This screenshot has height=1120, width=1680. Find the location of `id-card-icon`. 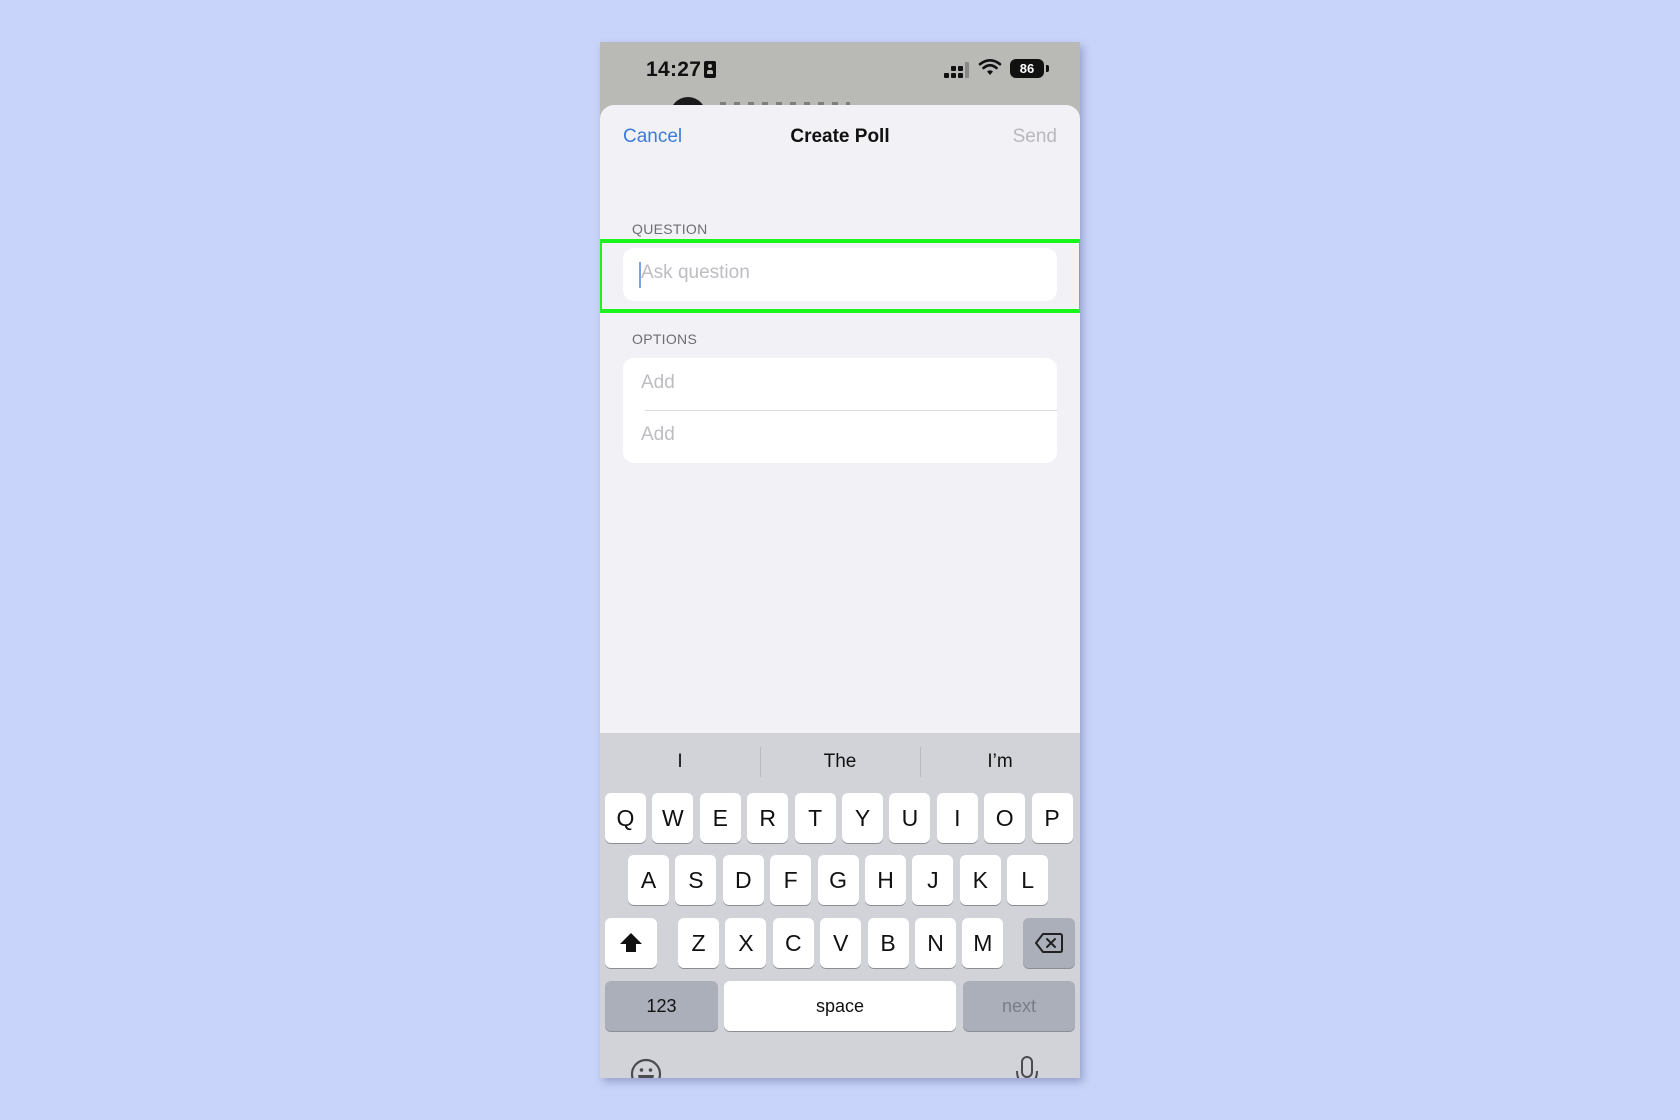

id-card-icon is located at coordinates (710, 69).